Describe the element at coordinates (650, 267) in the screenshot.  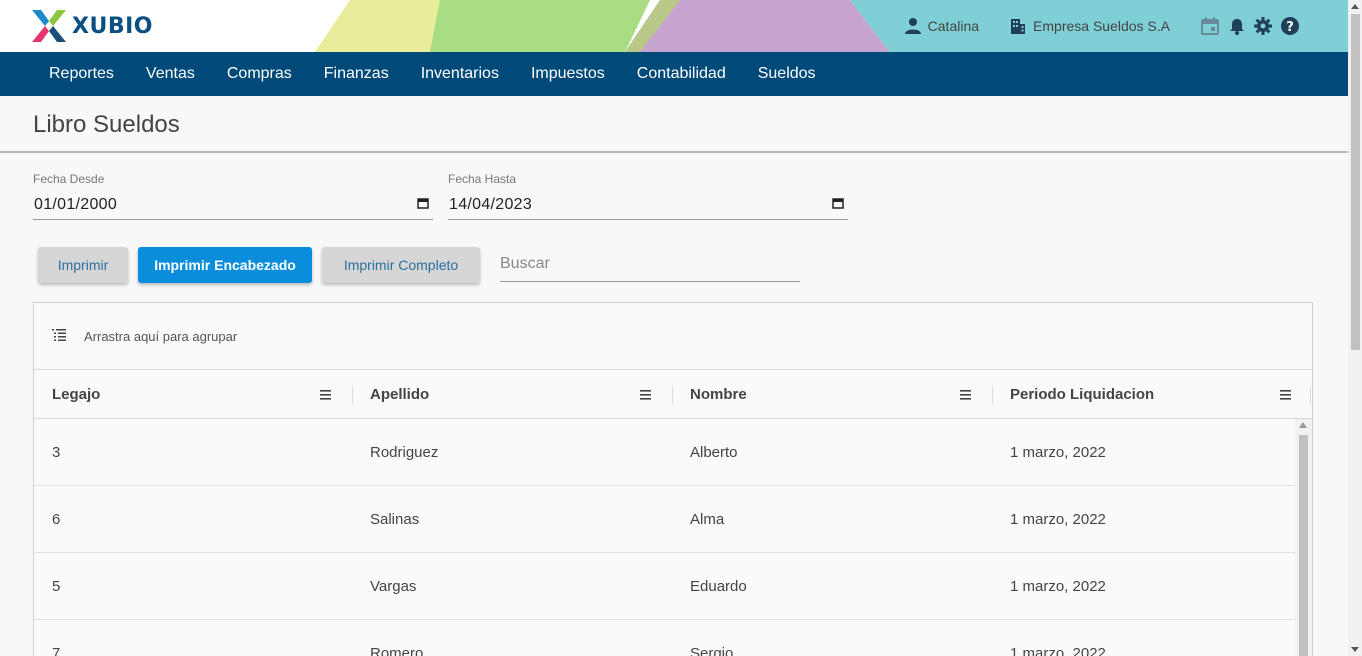
I see `search-input: Buscar` at that location.